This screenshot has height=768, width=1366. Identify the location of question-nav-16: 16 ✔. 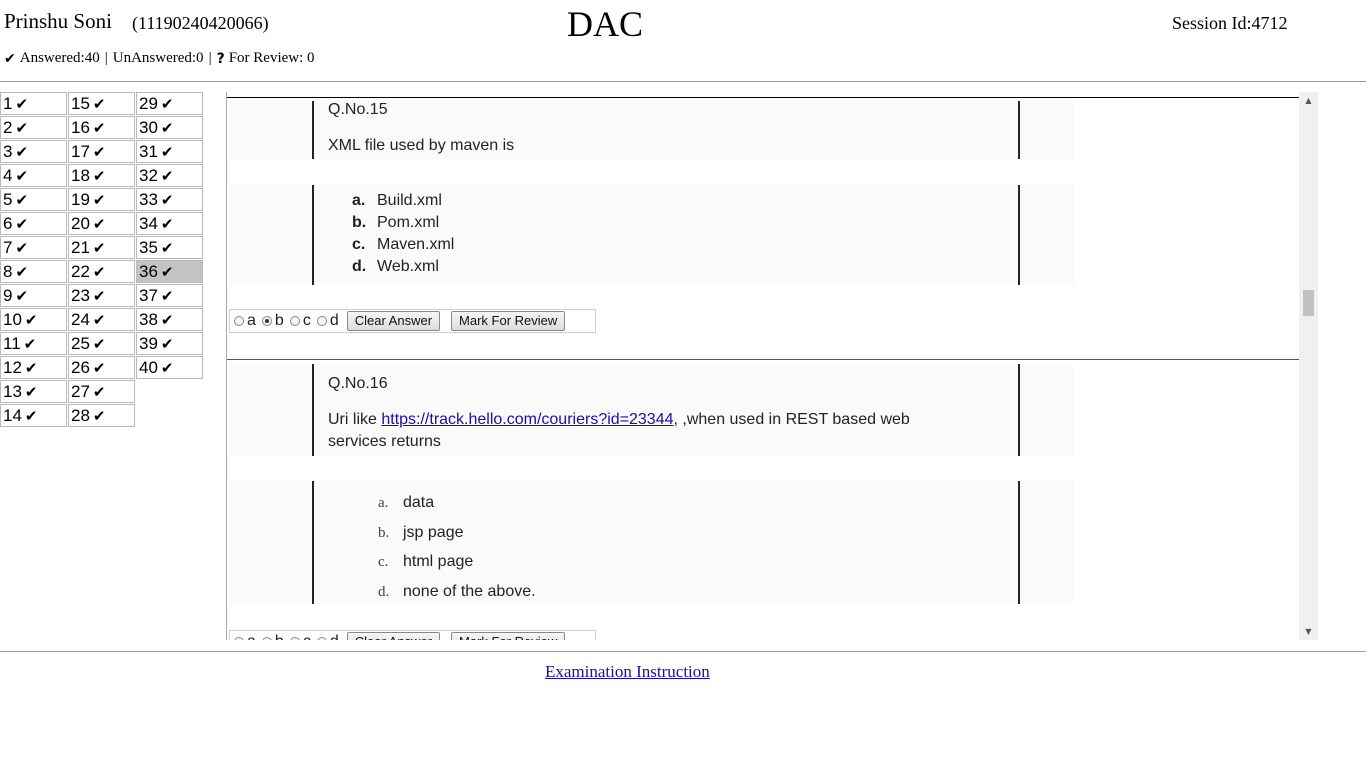
(101, 127).